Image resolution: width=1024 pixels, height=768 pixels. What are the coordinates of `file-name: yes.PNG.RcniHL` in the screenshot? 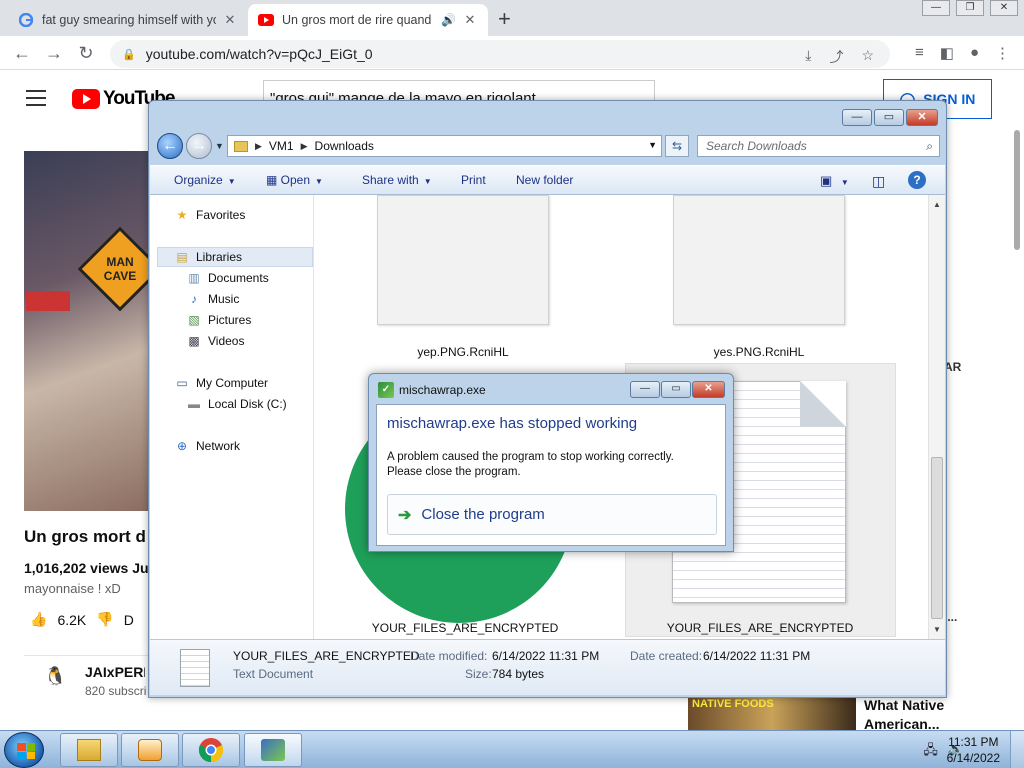 It's located at (759, 352).